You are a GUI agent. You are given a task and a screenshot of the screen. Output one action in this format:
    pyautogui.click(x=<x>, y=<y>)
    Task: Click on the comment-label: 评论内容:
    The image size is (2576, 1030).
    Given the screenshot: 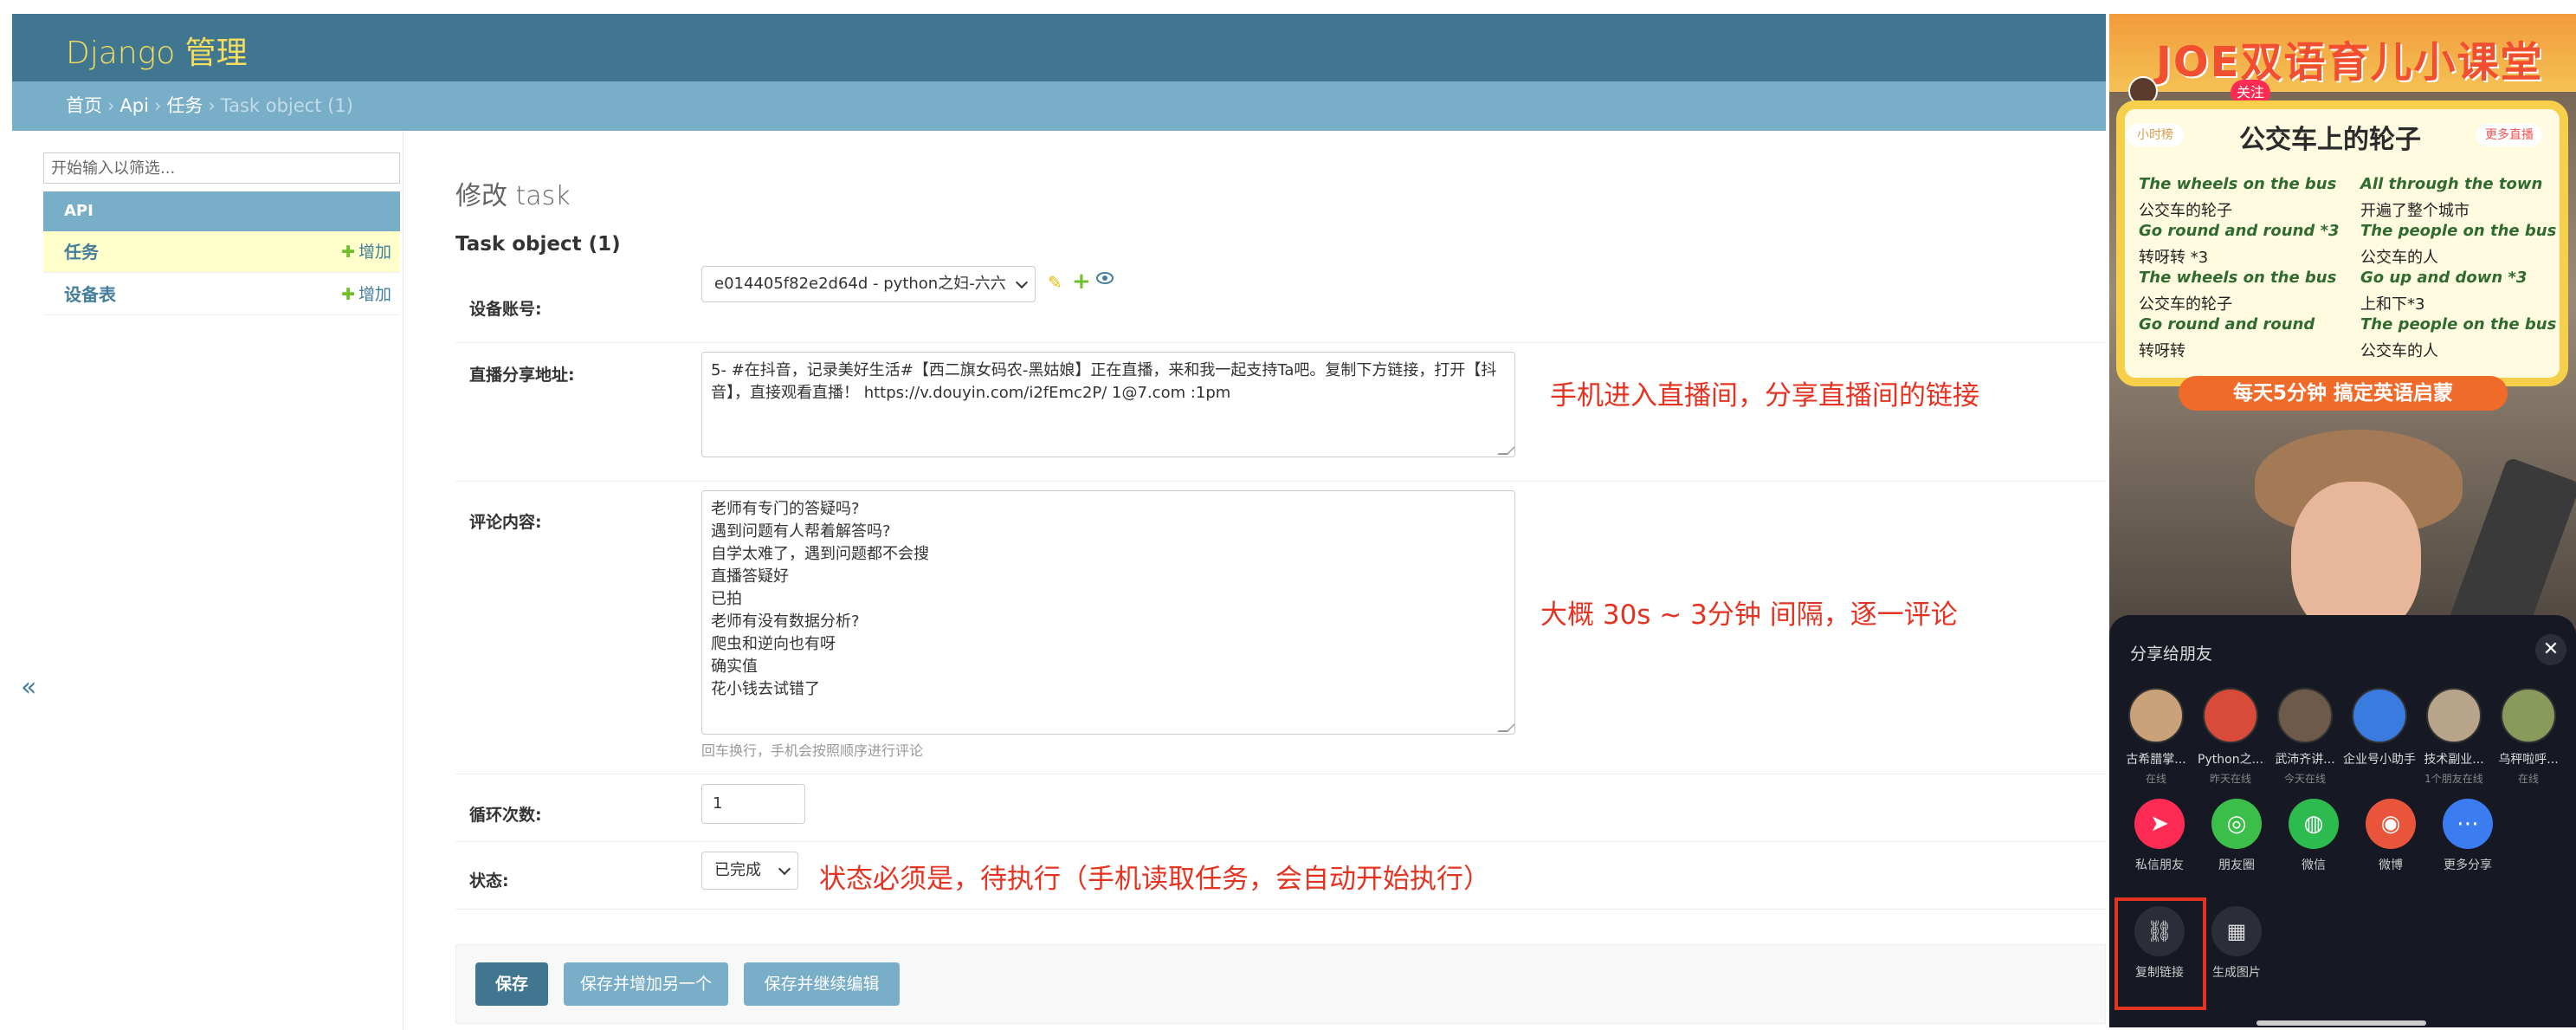 What is the action you would take?
    pyautogui.click(x=505, y=522)
    